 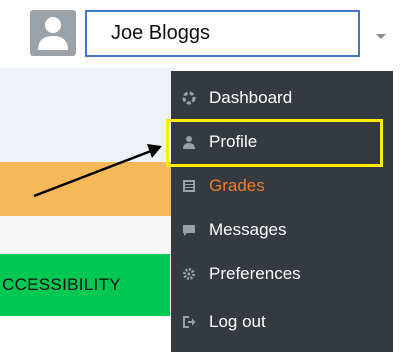 What do you see at coordinates (282, 186) in the screenshot?
I see `menu-item-grades: Grades` at bounding box center [282, 186].